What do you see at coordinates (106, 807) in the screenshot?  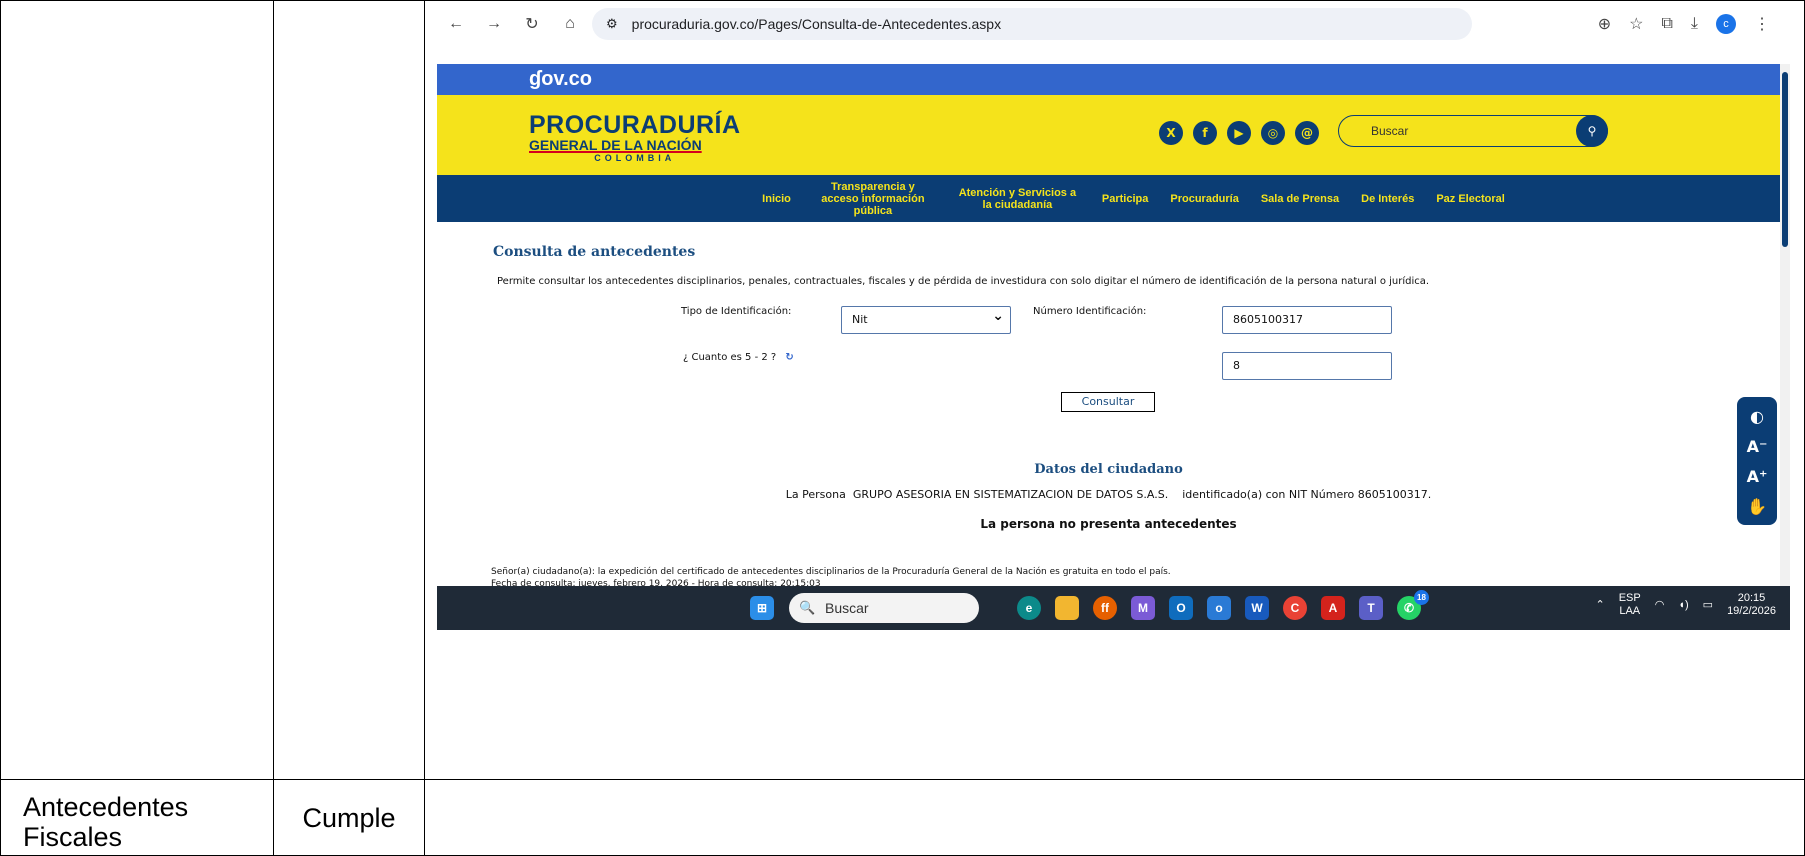 I see `criterion-line1: Antecedentes` at bounding box center [106, 807].